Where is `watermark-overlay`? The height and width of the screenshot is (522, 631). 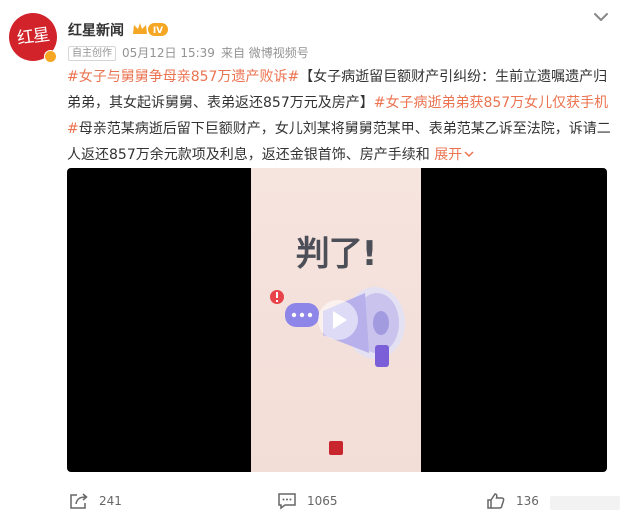
watermark-overlay is located at coordinates (585, 503).